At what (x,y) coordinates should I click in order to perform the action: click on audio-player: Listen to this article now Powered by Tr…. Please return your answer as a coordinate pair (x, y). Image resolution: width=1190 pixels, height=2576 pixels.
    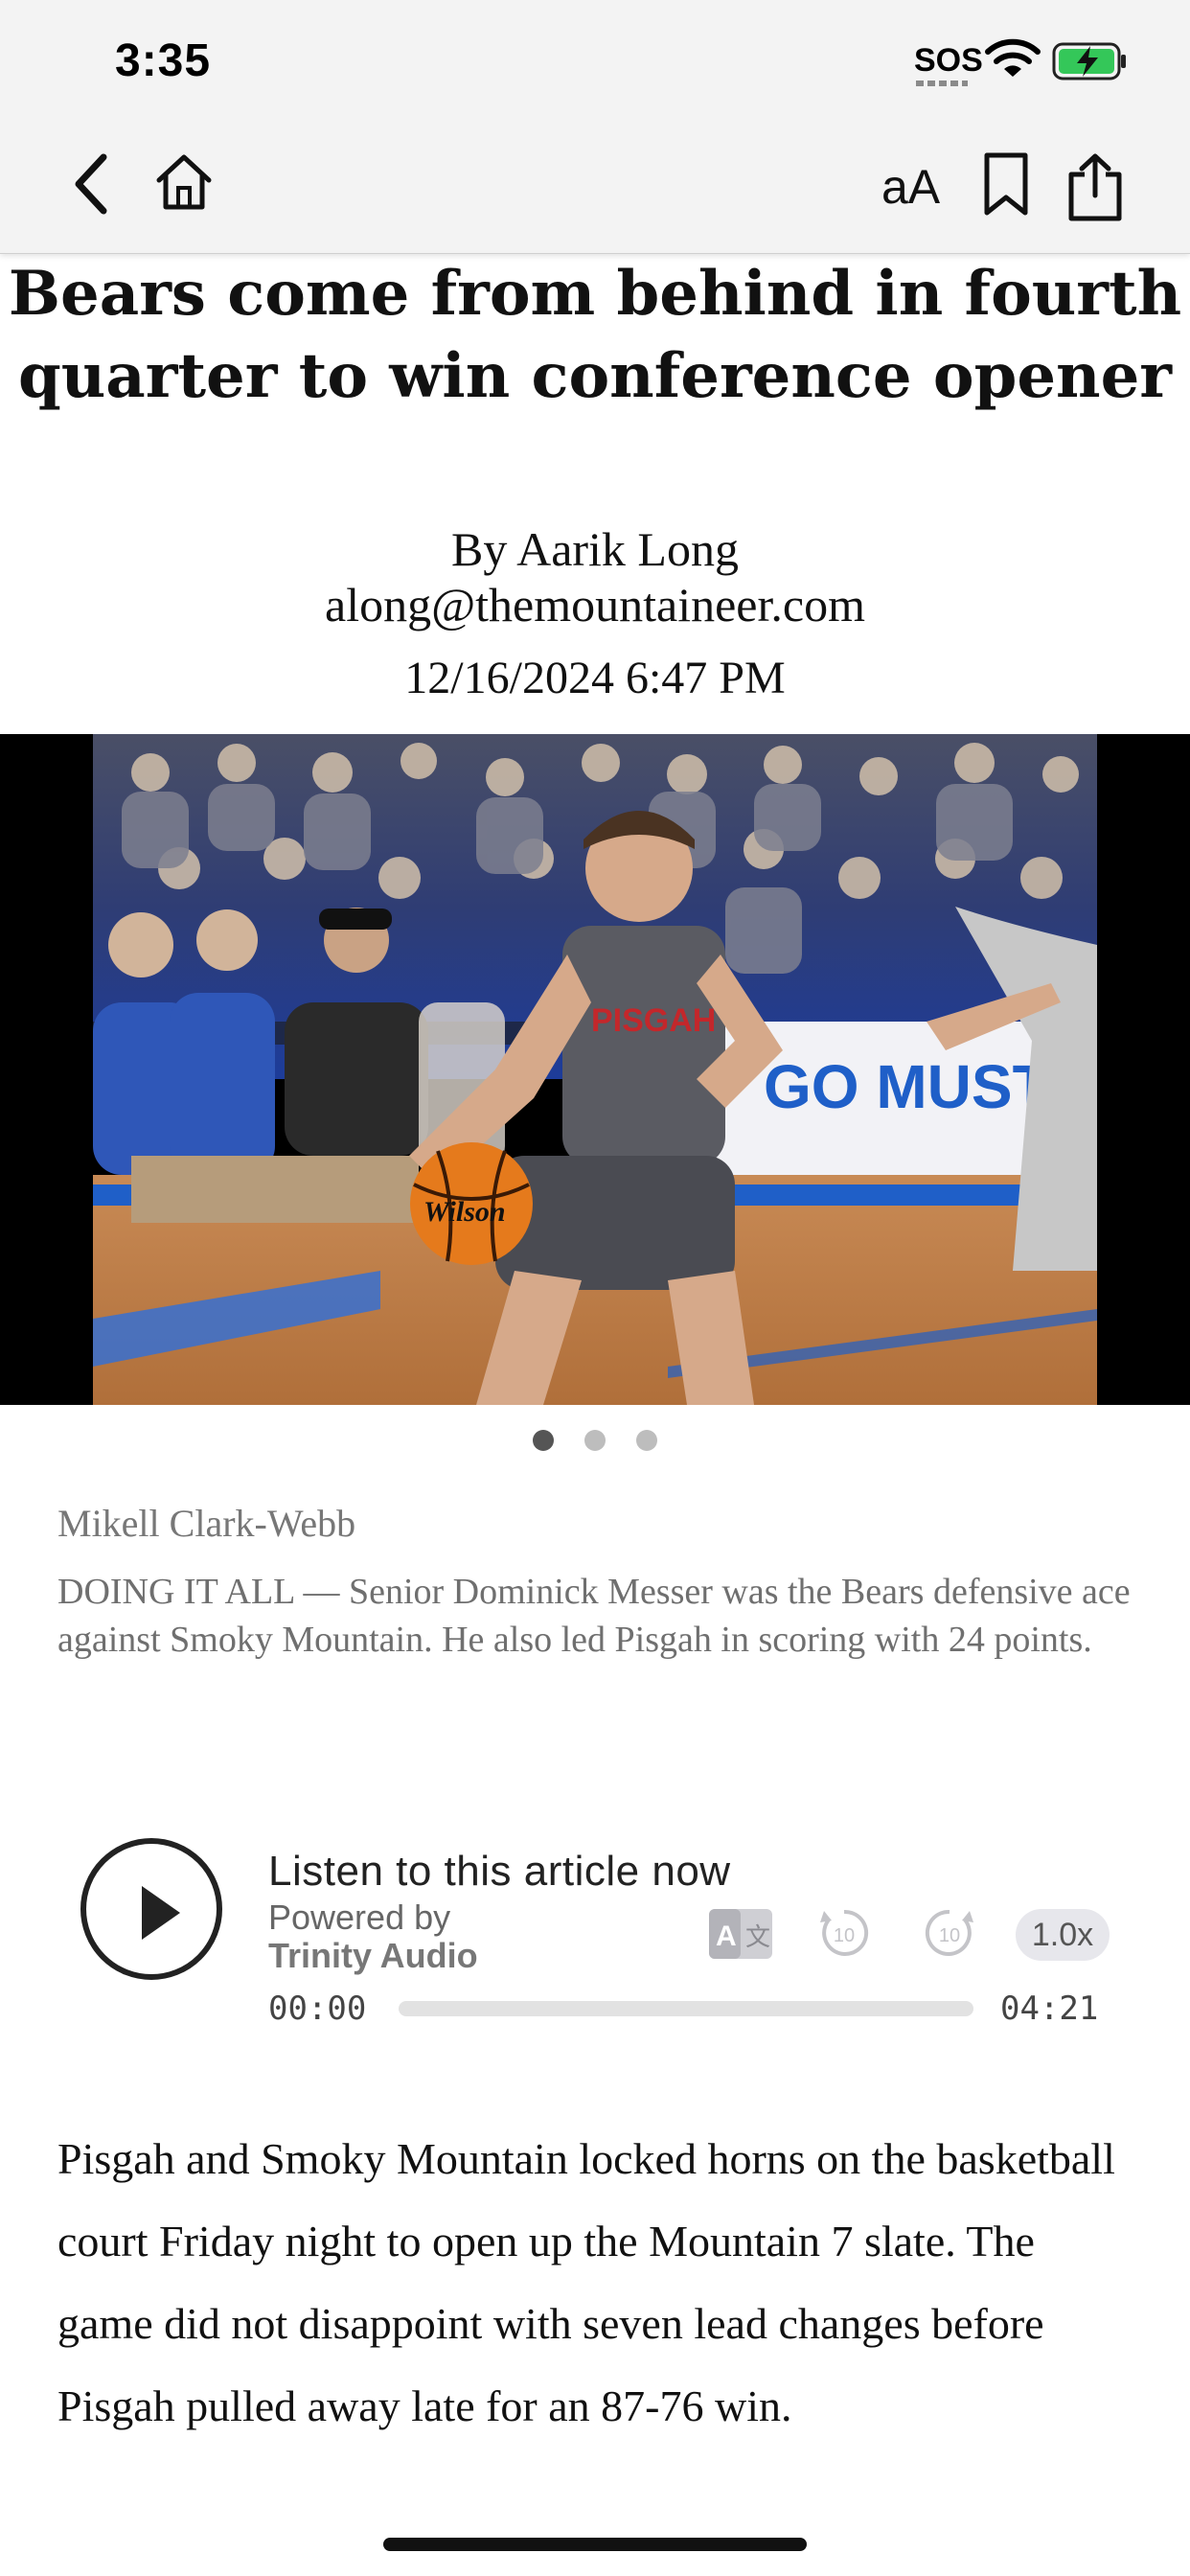
    Looking at the image, I should click on (595, 1924).